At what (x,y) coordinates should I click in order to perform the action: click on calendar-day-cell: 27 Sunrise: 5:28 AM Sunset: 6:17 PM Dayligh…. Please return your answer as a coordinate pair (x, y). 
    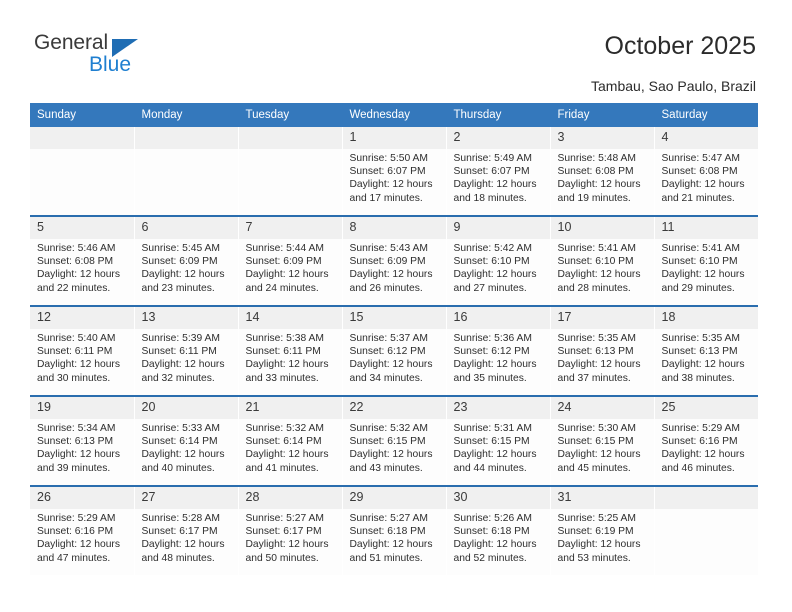
    Looking at the image, I should click on (186, 530).